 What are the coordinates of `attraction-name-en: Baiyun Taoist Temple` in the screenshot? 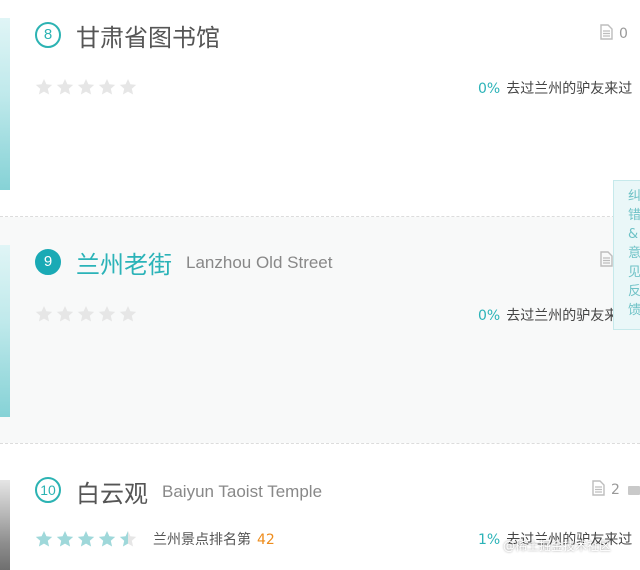 It's located at (242, 491).